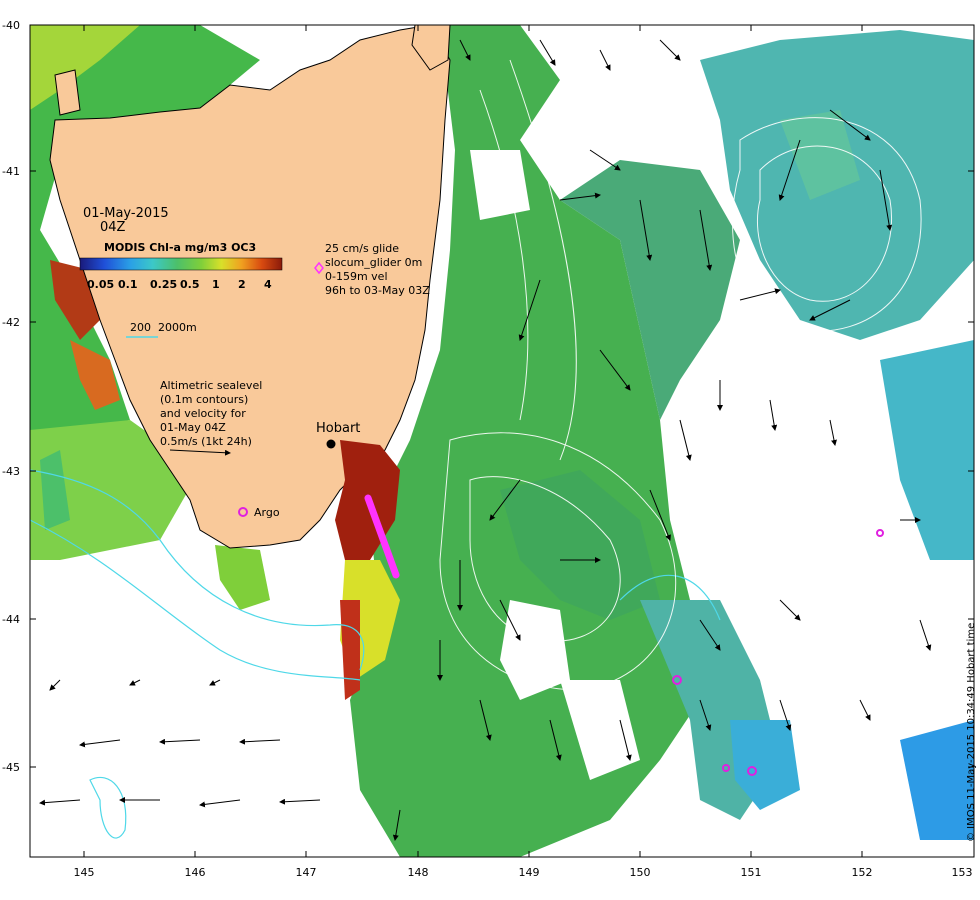  I want to click on x-tick-label: 148, so click(418, 872).